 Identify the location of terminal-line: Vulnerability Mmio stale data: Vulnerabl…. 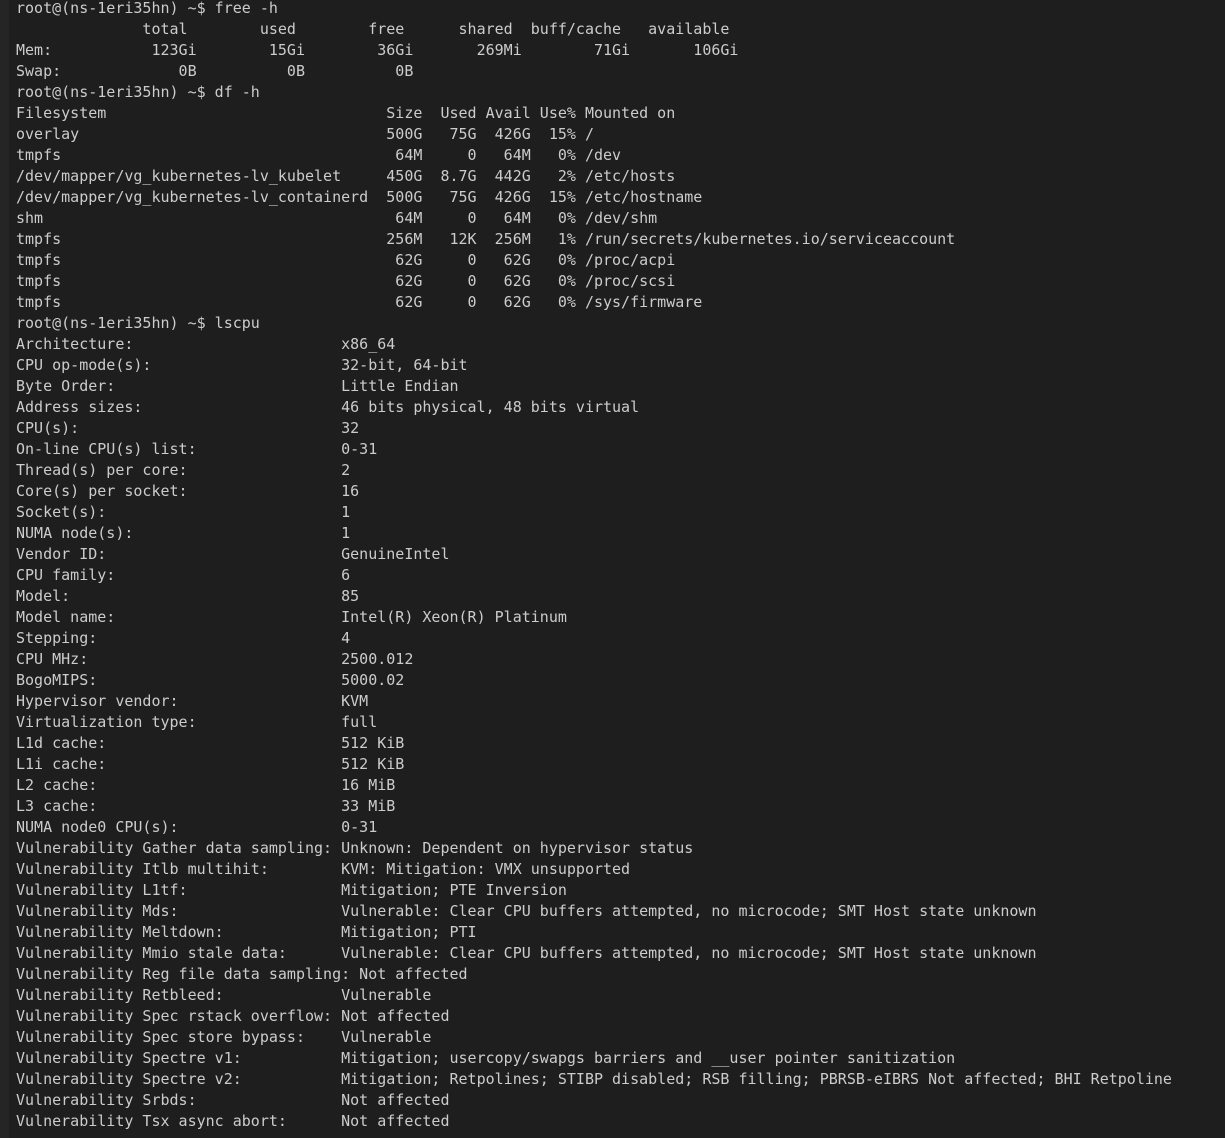
(526, 953).